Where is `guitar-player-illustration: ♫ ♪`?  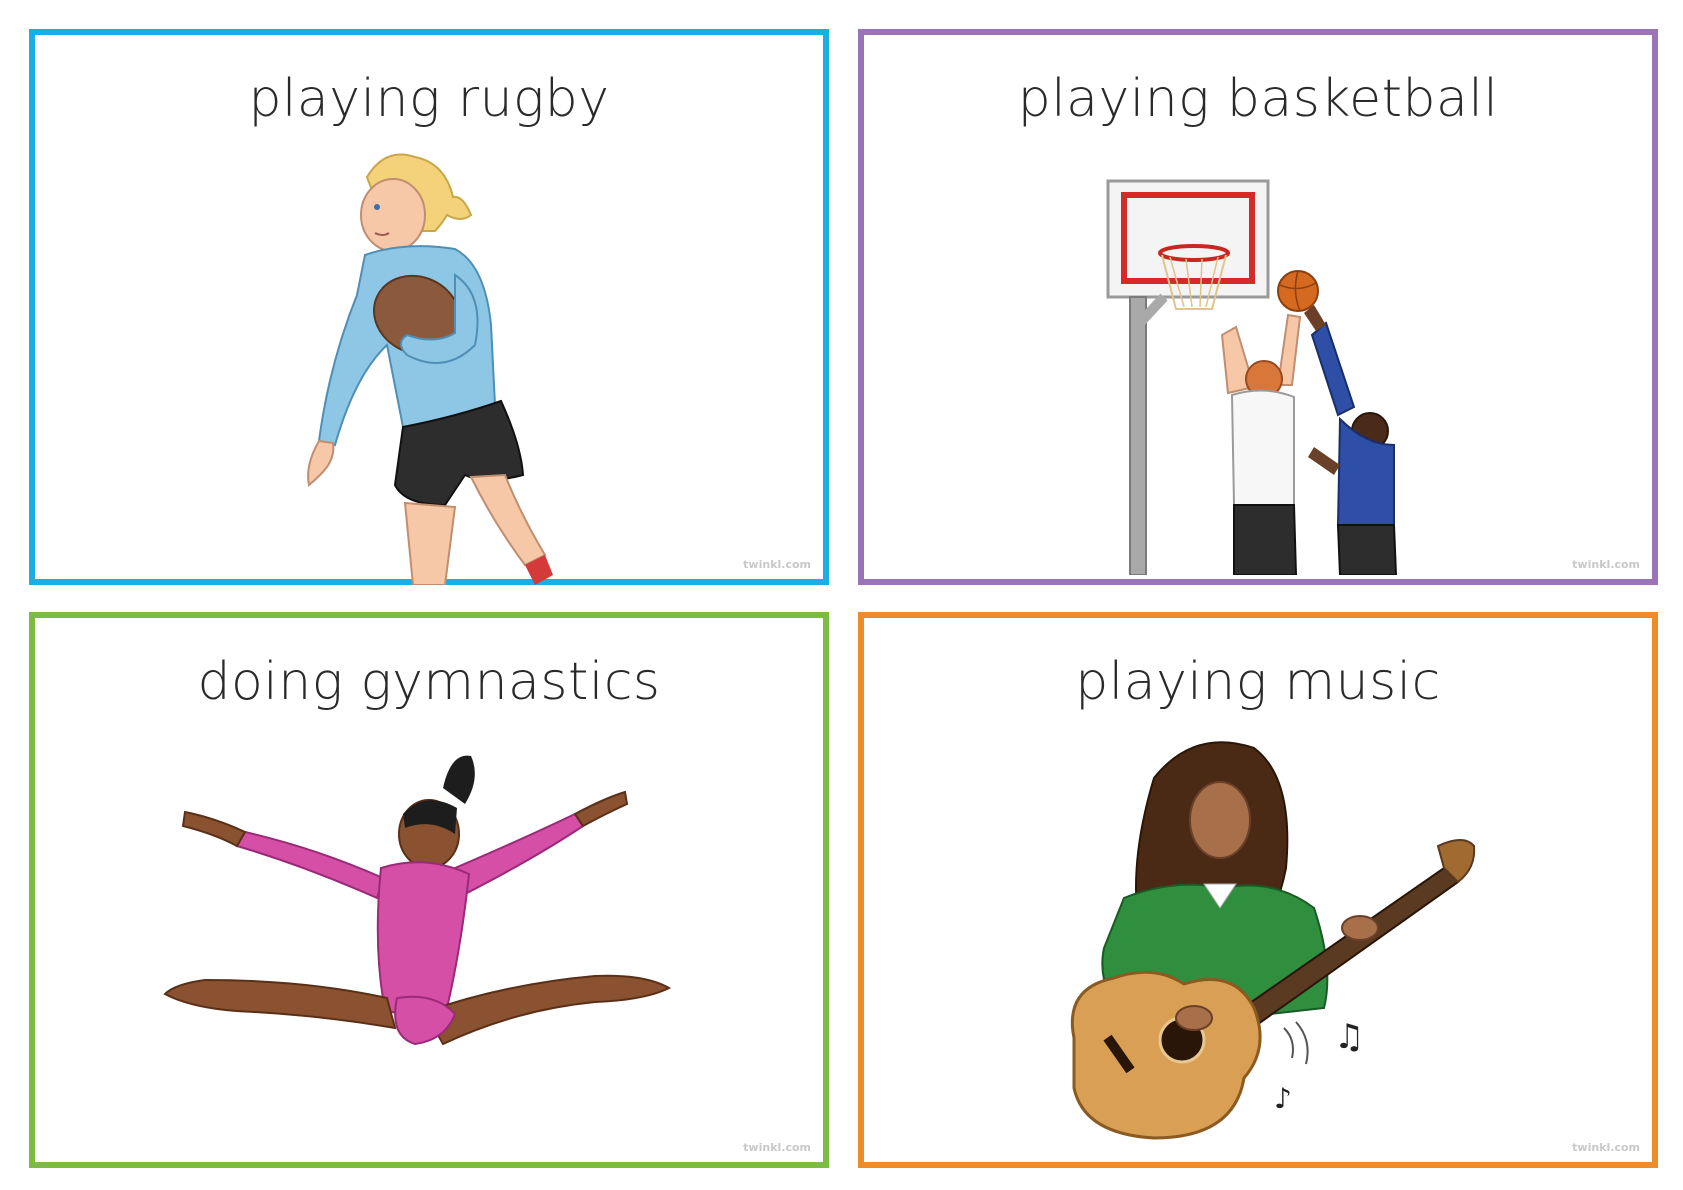 guitar-player-illustration: ♫ ♪ is located at coordinates (1273, 940).